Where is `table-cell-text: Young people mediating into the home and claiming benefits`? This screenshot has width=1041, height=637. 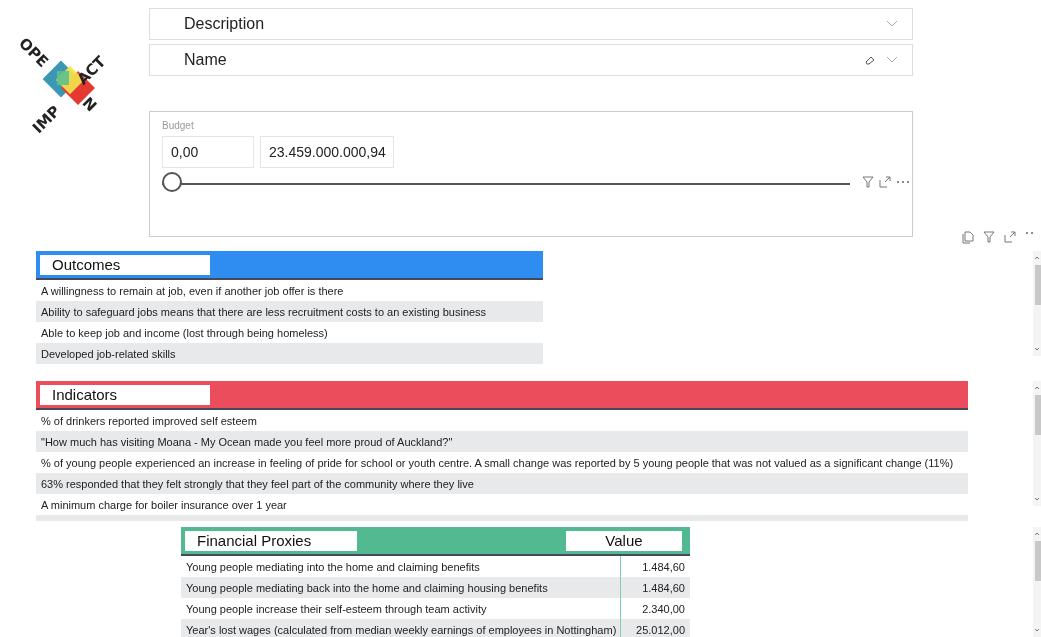 table-cell-text: Young people mediating into the home and claiming benefits is located at coordinates (333, 566).